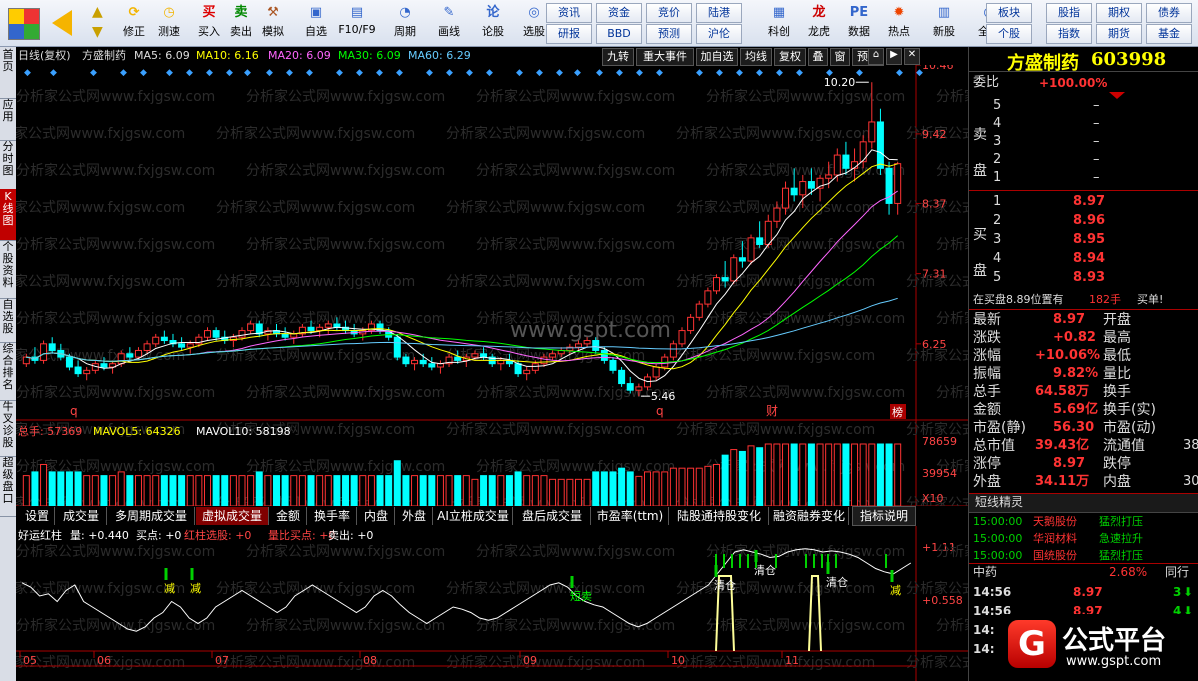 The height and width of the screenshot is (681, 1198). I want to click on indicator-tab-1: 成交量, so click(81, 516).